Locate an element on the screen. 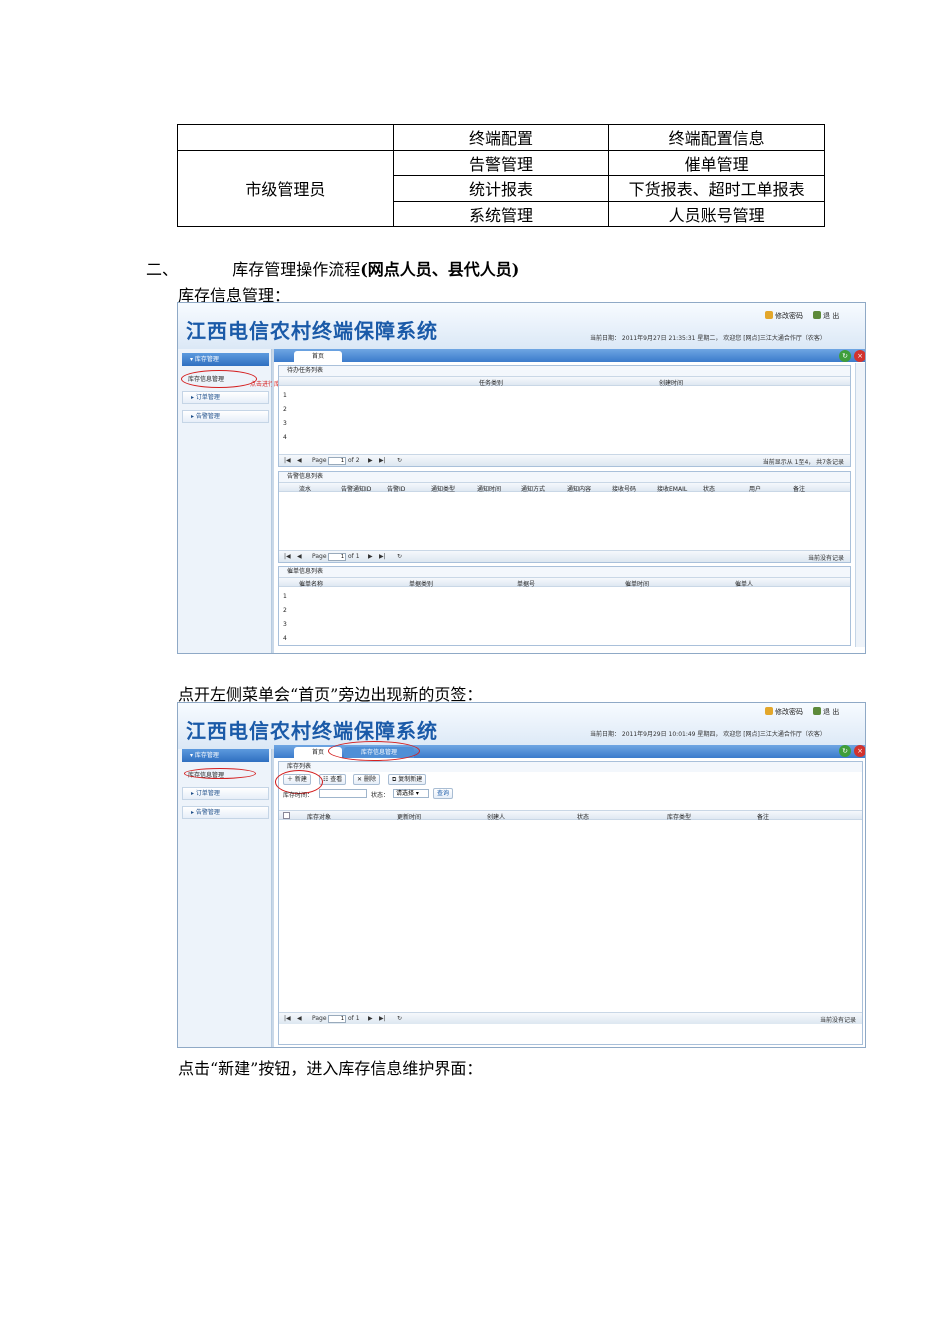 The image size is (950, 1344). select-all-checkbox is located at coordinates (286, 815).